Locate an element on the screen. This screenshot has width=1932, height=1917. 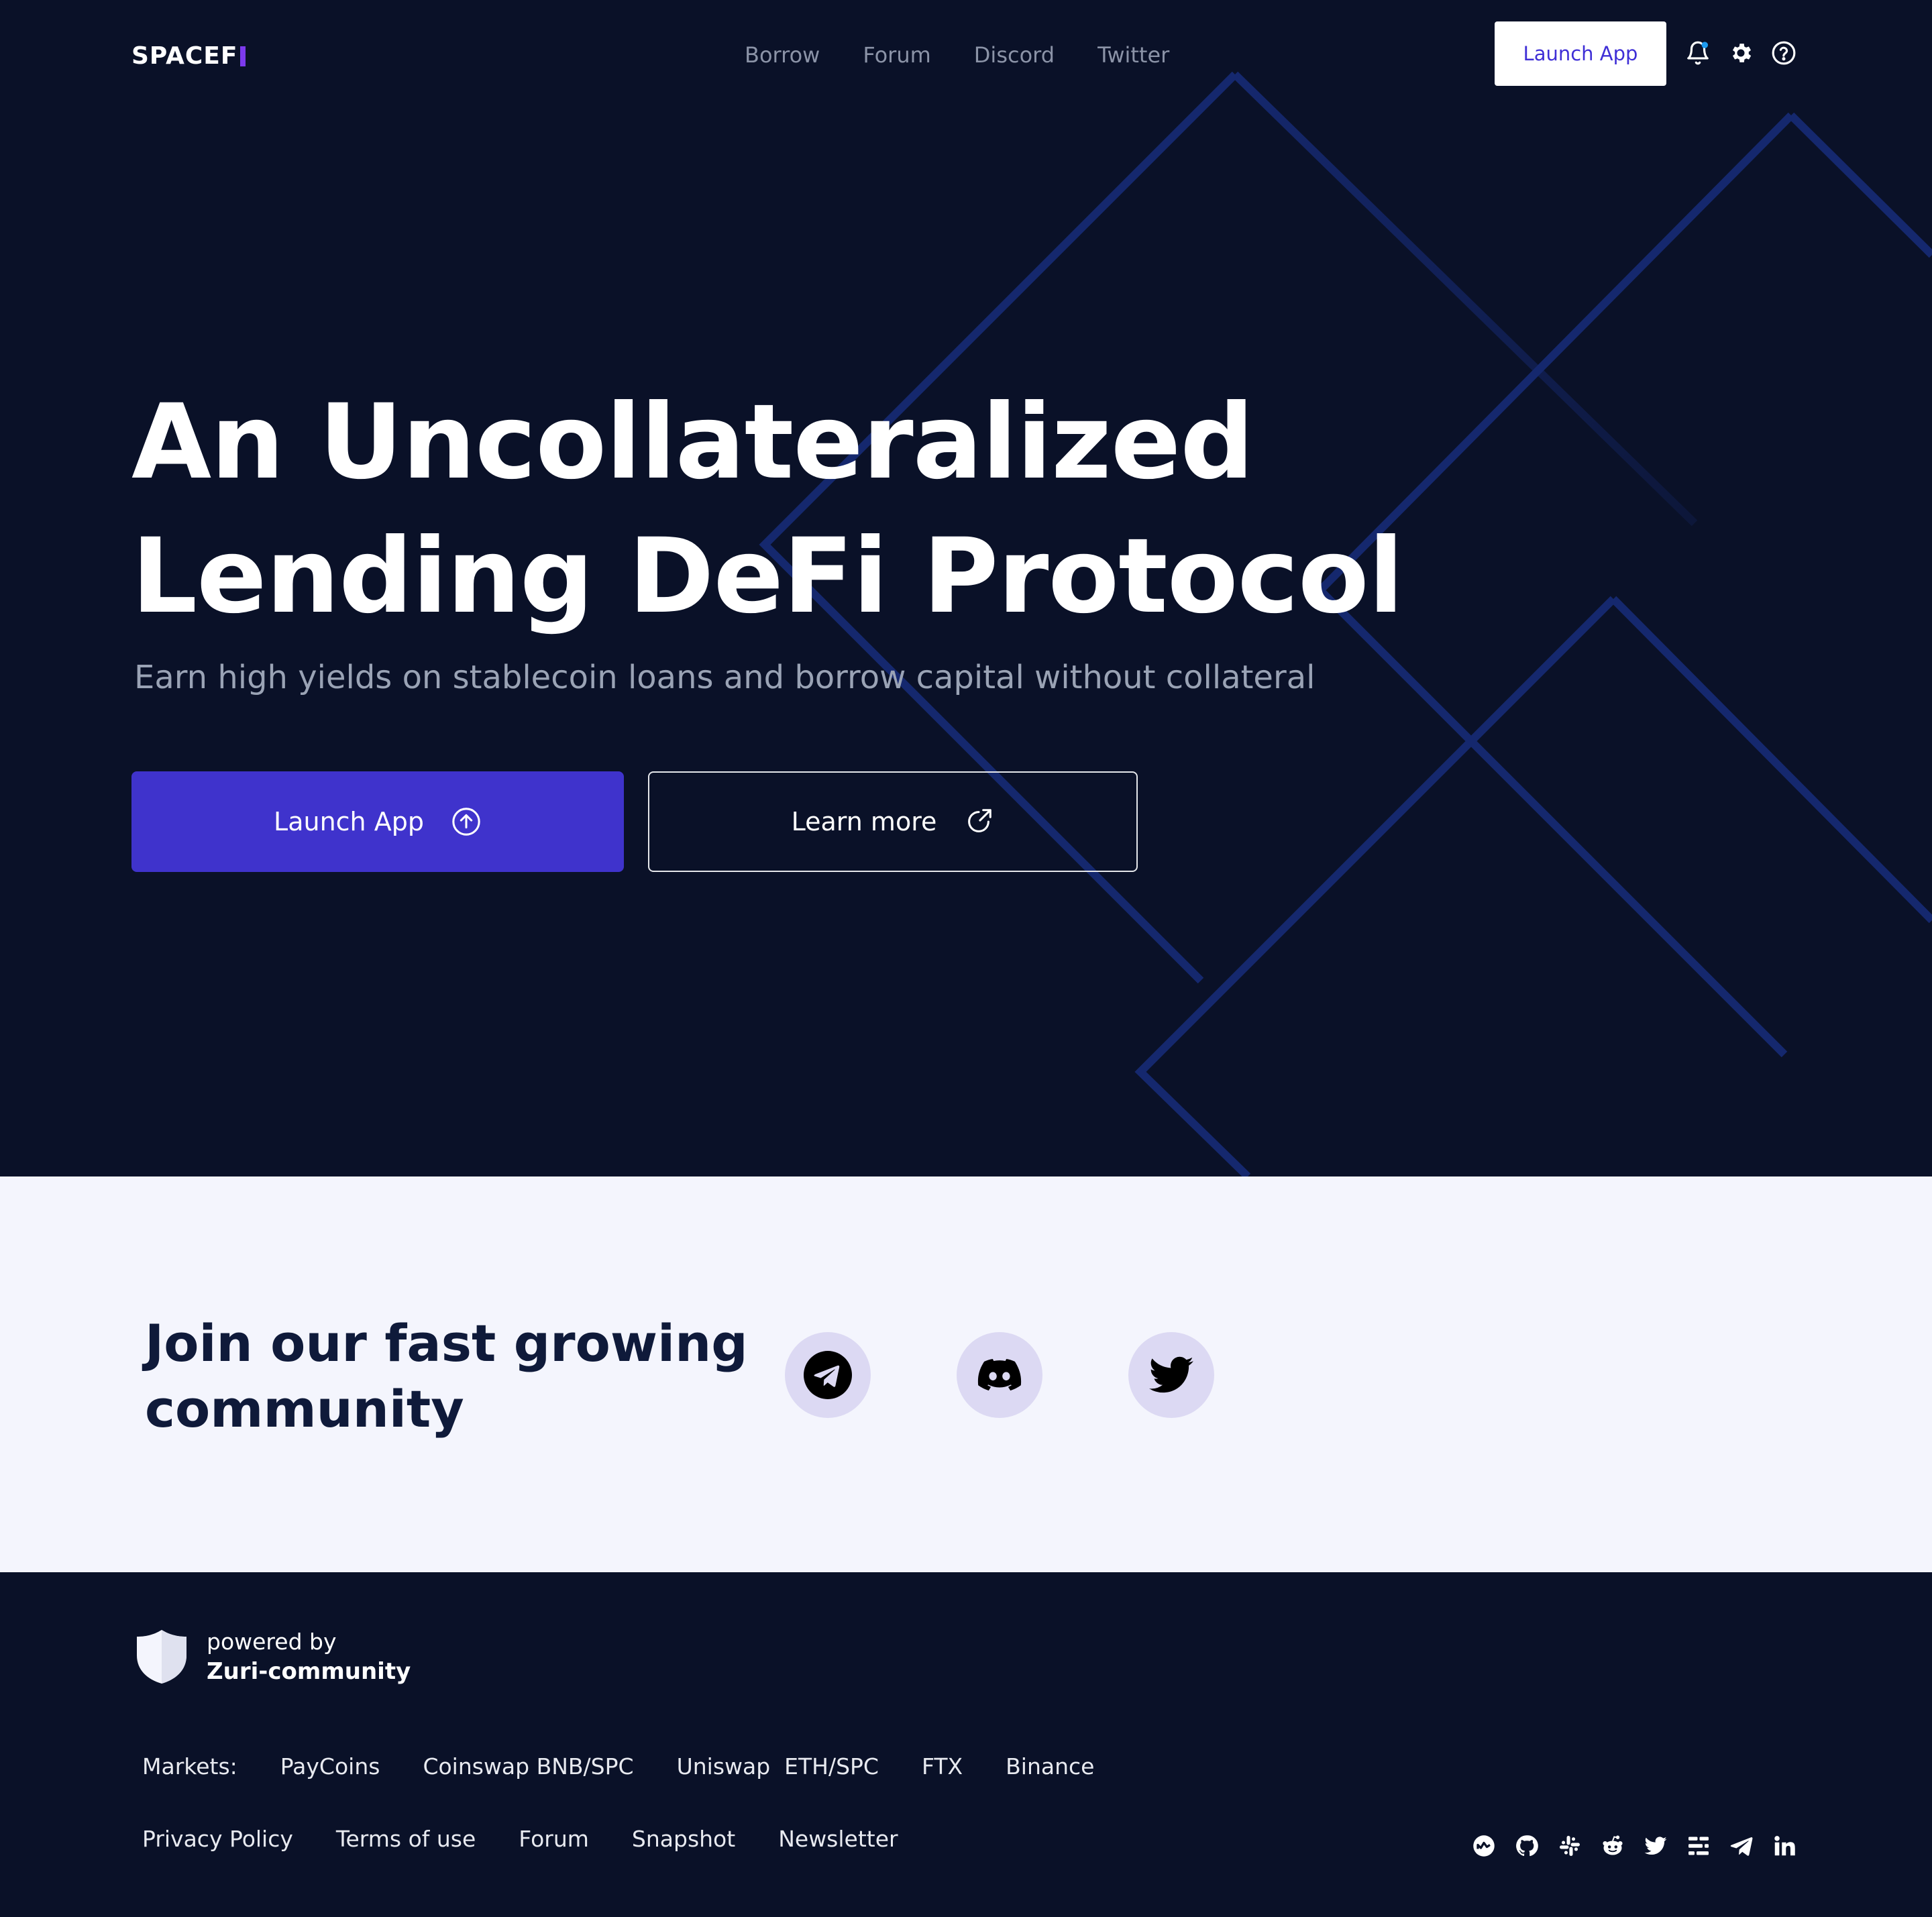
gear-icon is located at coordinates (1741, 53).